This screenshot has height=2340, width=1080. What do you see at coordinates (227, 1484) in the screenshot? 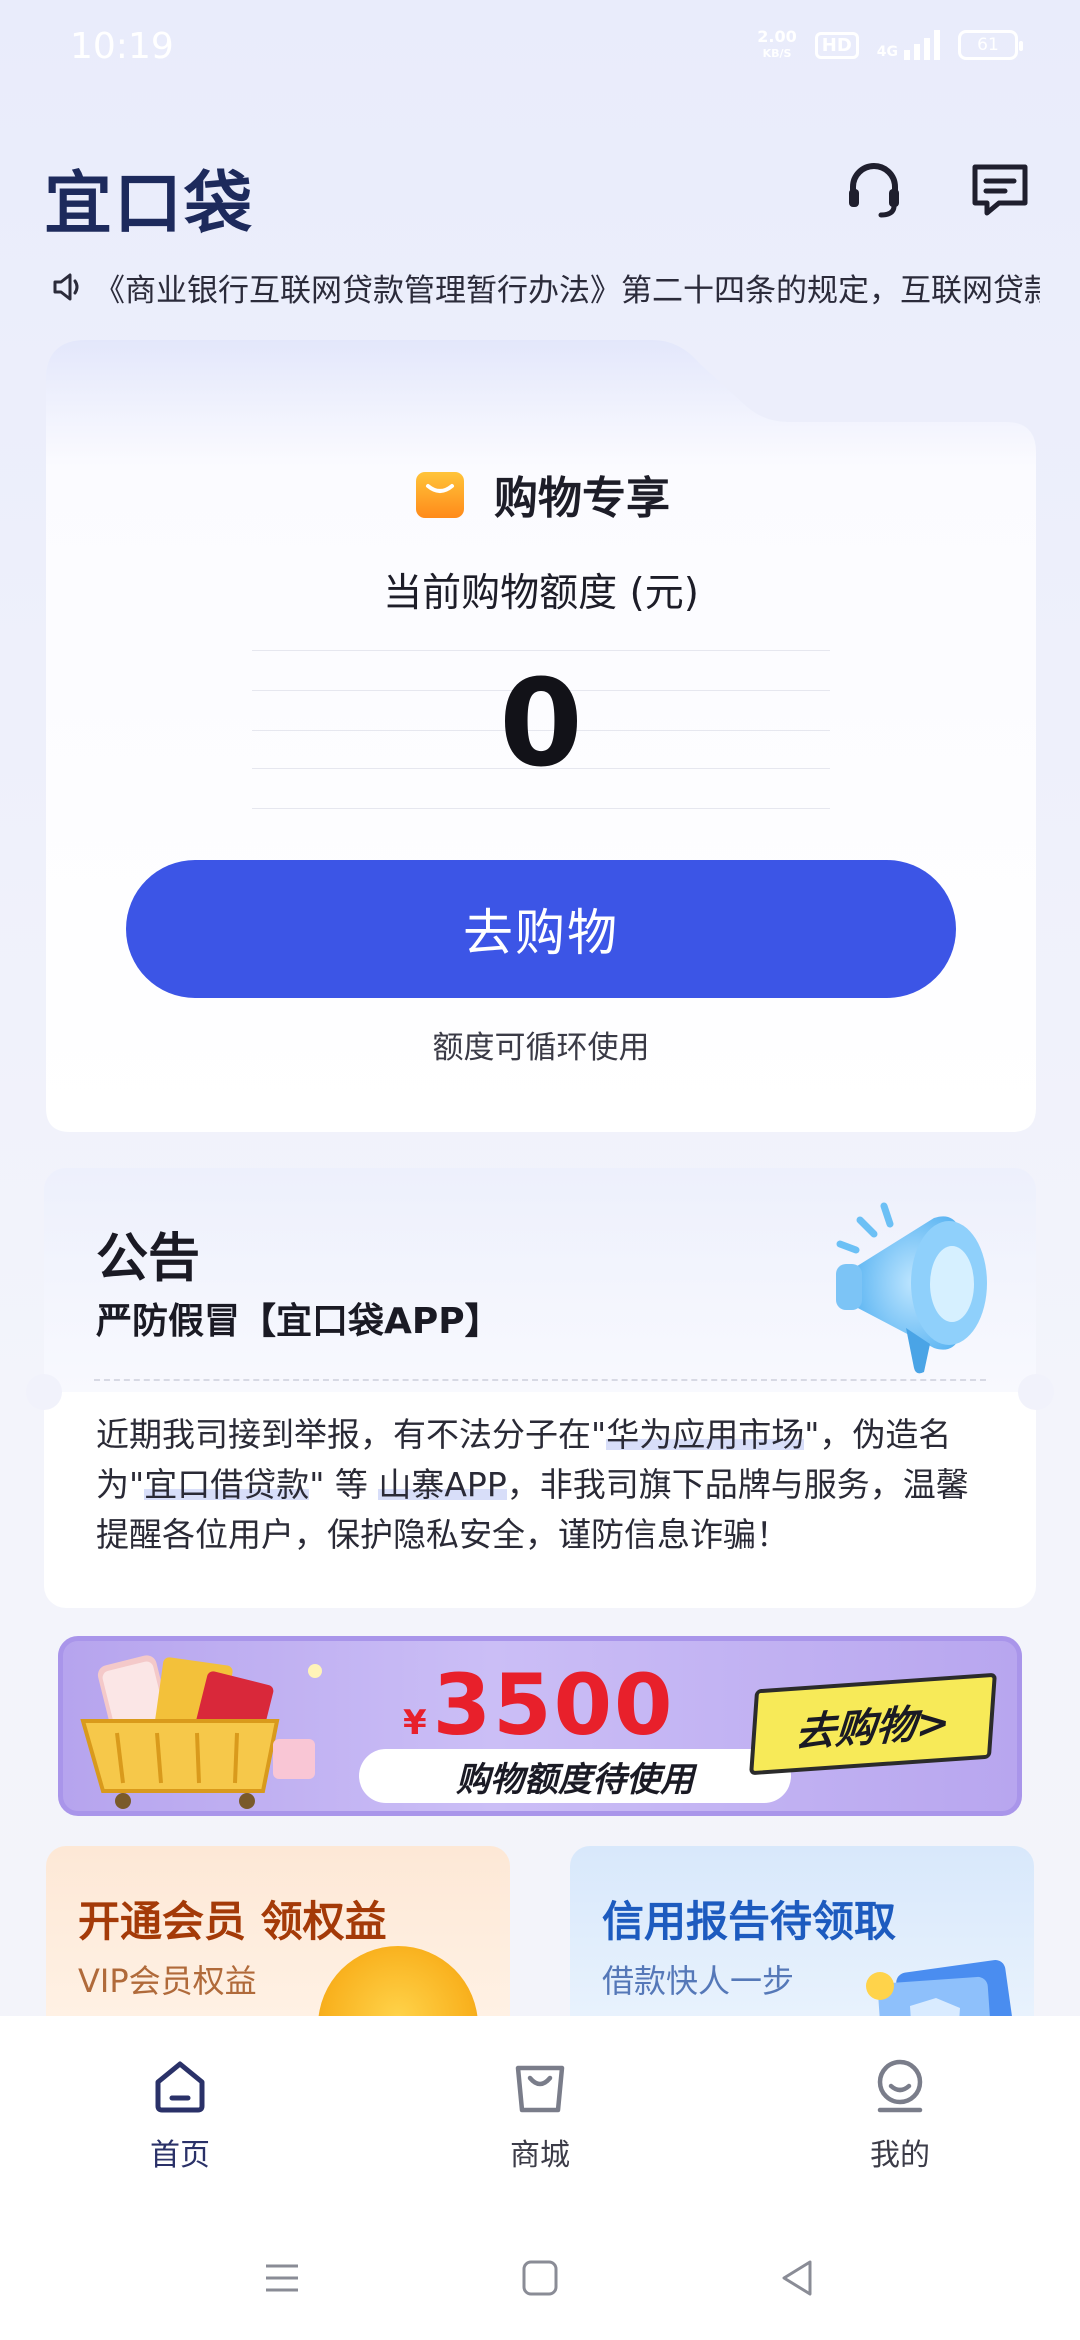
I see `highlight-fake-name: 宜口借贷款` at bounding box center [227, 1484].